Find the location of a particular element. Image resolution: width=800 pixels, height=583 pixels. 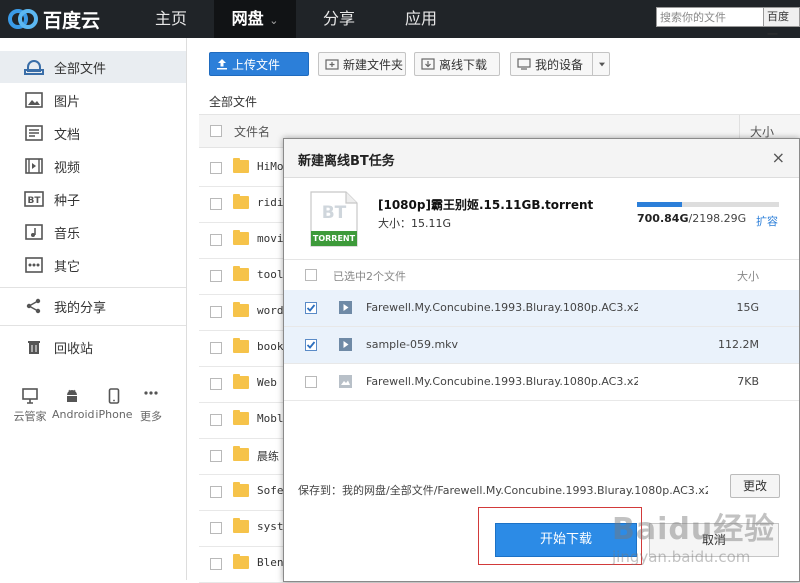

nav-tab-netdisk: 网盘 ⌄ is located at coordinates (255, 19).